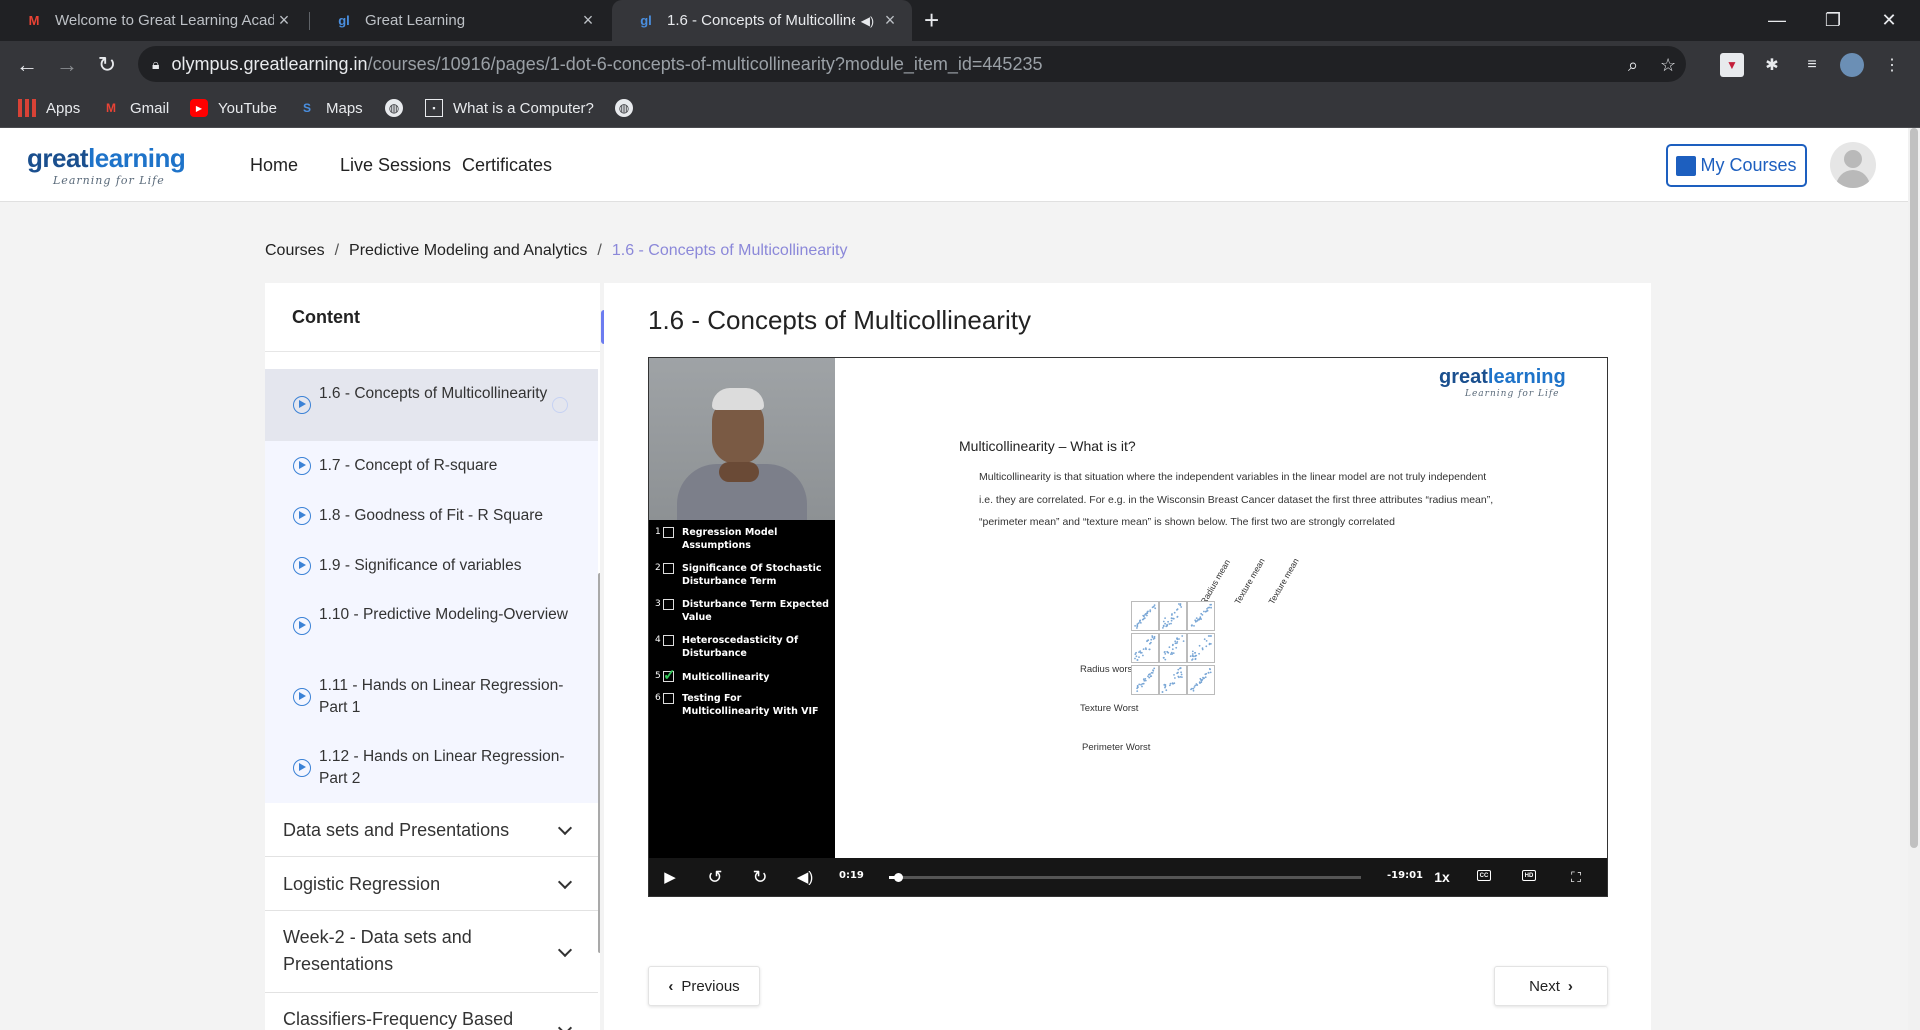  Describe the element at coordinates (1442, 877) in the screenshot. I see `speed-button: 1x` at that location.